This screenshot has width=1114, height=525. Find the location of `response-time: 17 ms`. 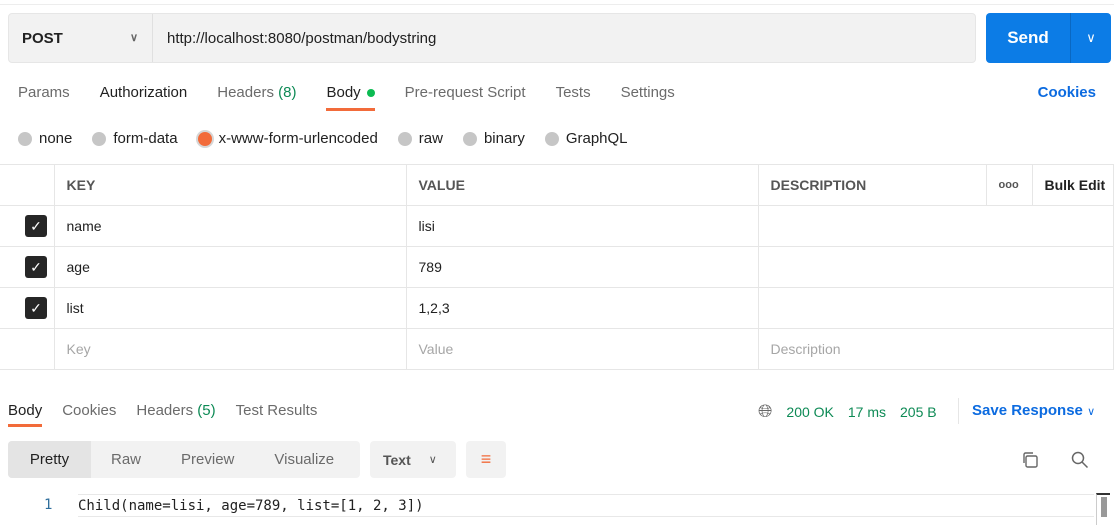

response-time: 17 ms is located at coordinates (867, 412).